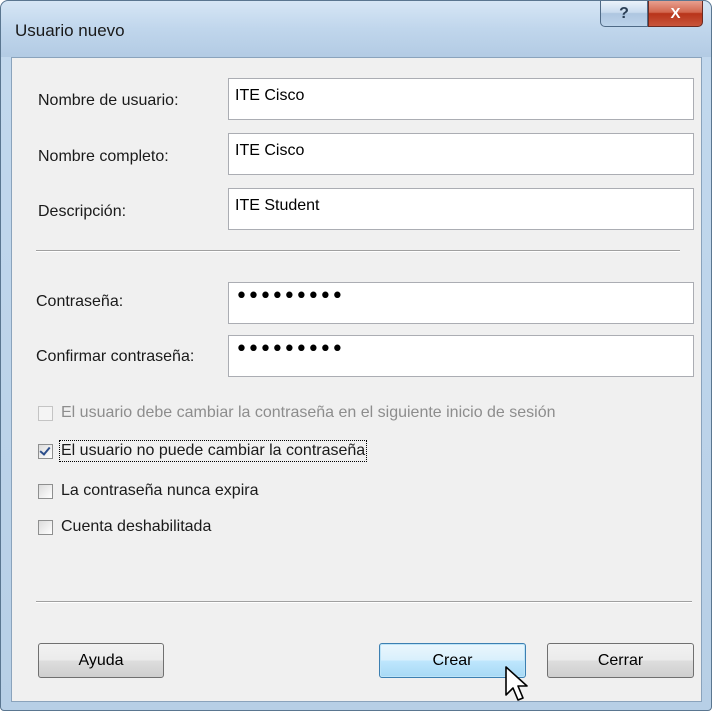  Describe the element at coordinates (80, 301) in the screenshot. I see `password-label: Contraseña:` at that location.